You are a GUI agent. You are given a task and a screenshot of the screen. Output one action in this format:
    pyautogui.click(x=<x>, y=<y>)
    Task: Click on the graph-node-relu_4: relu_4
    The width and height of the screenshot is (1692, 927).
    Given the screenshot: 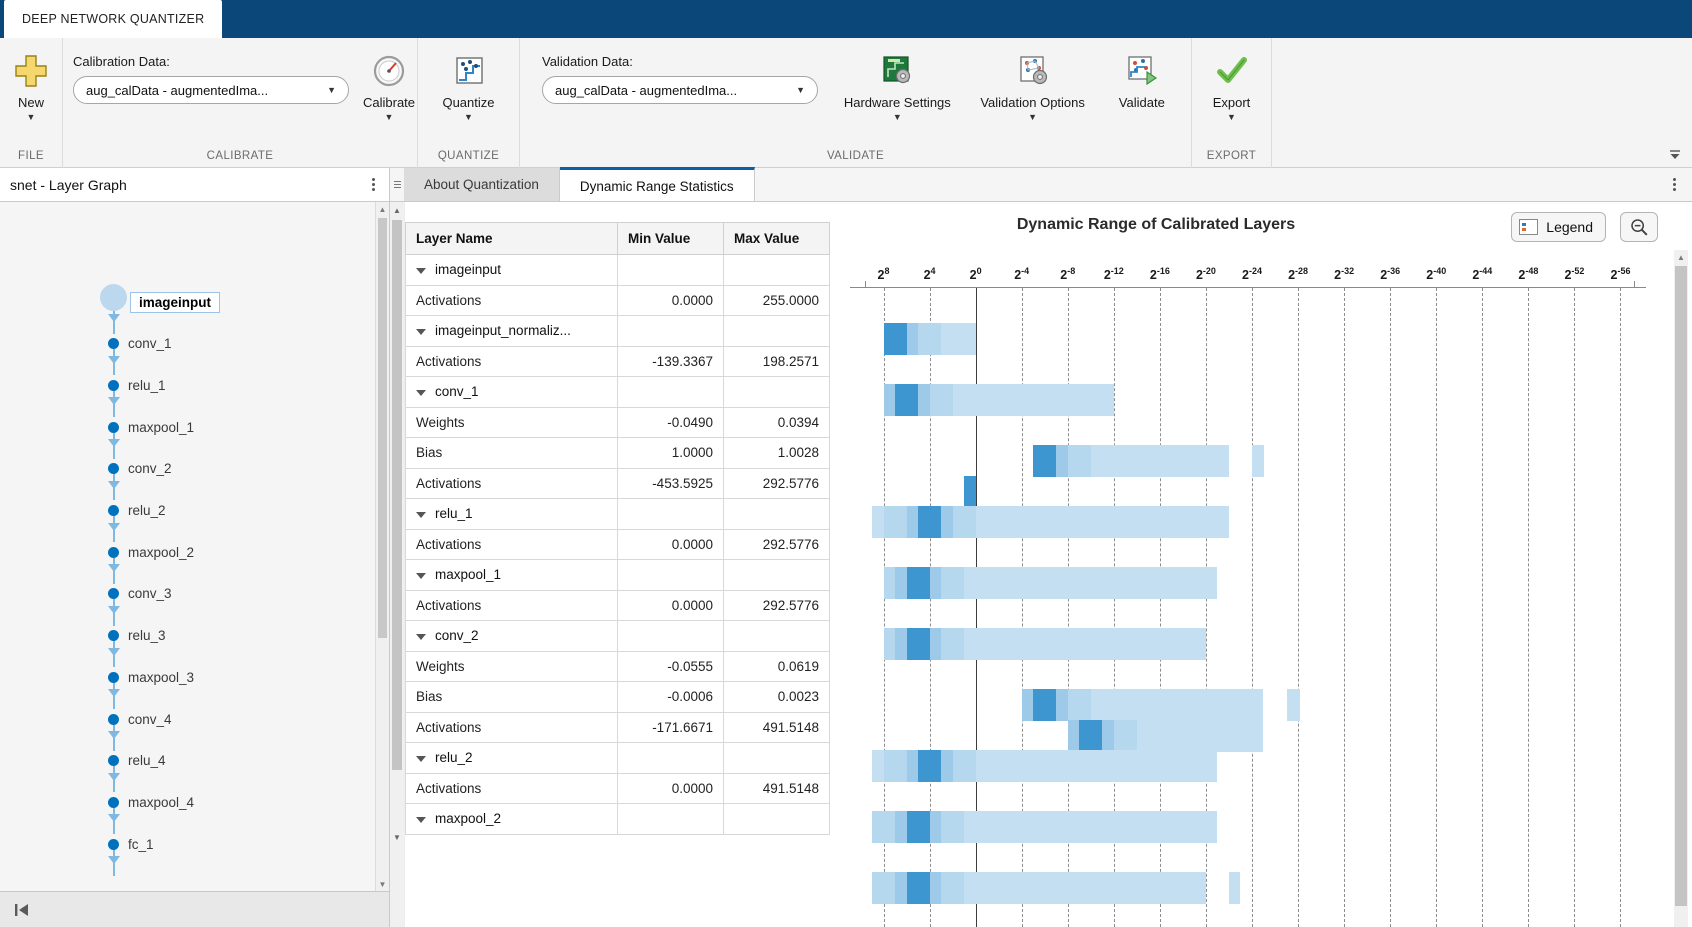 What is the action you would take?
    pyautogui.click(x=137, y=761)
    